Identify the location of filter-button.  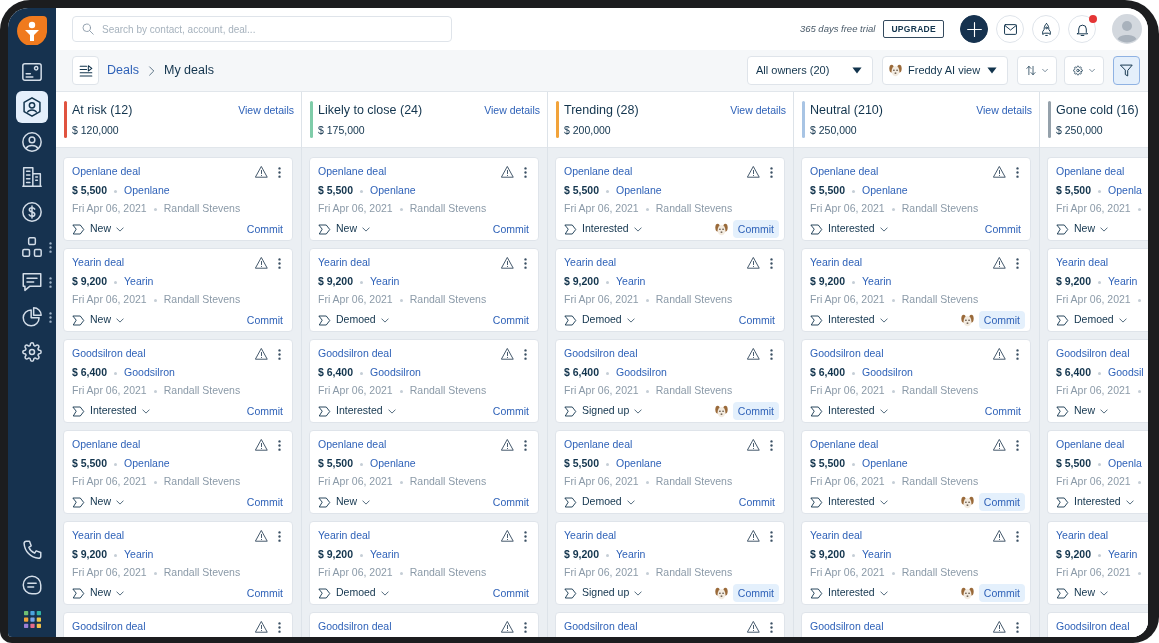
(1126, 70).